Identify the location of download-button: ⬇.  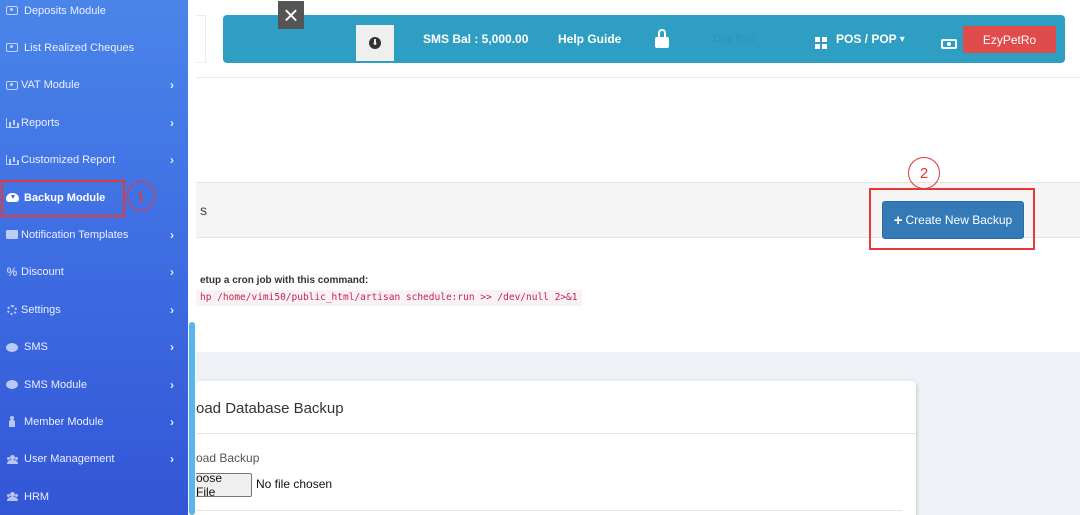
(375, 43).